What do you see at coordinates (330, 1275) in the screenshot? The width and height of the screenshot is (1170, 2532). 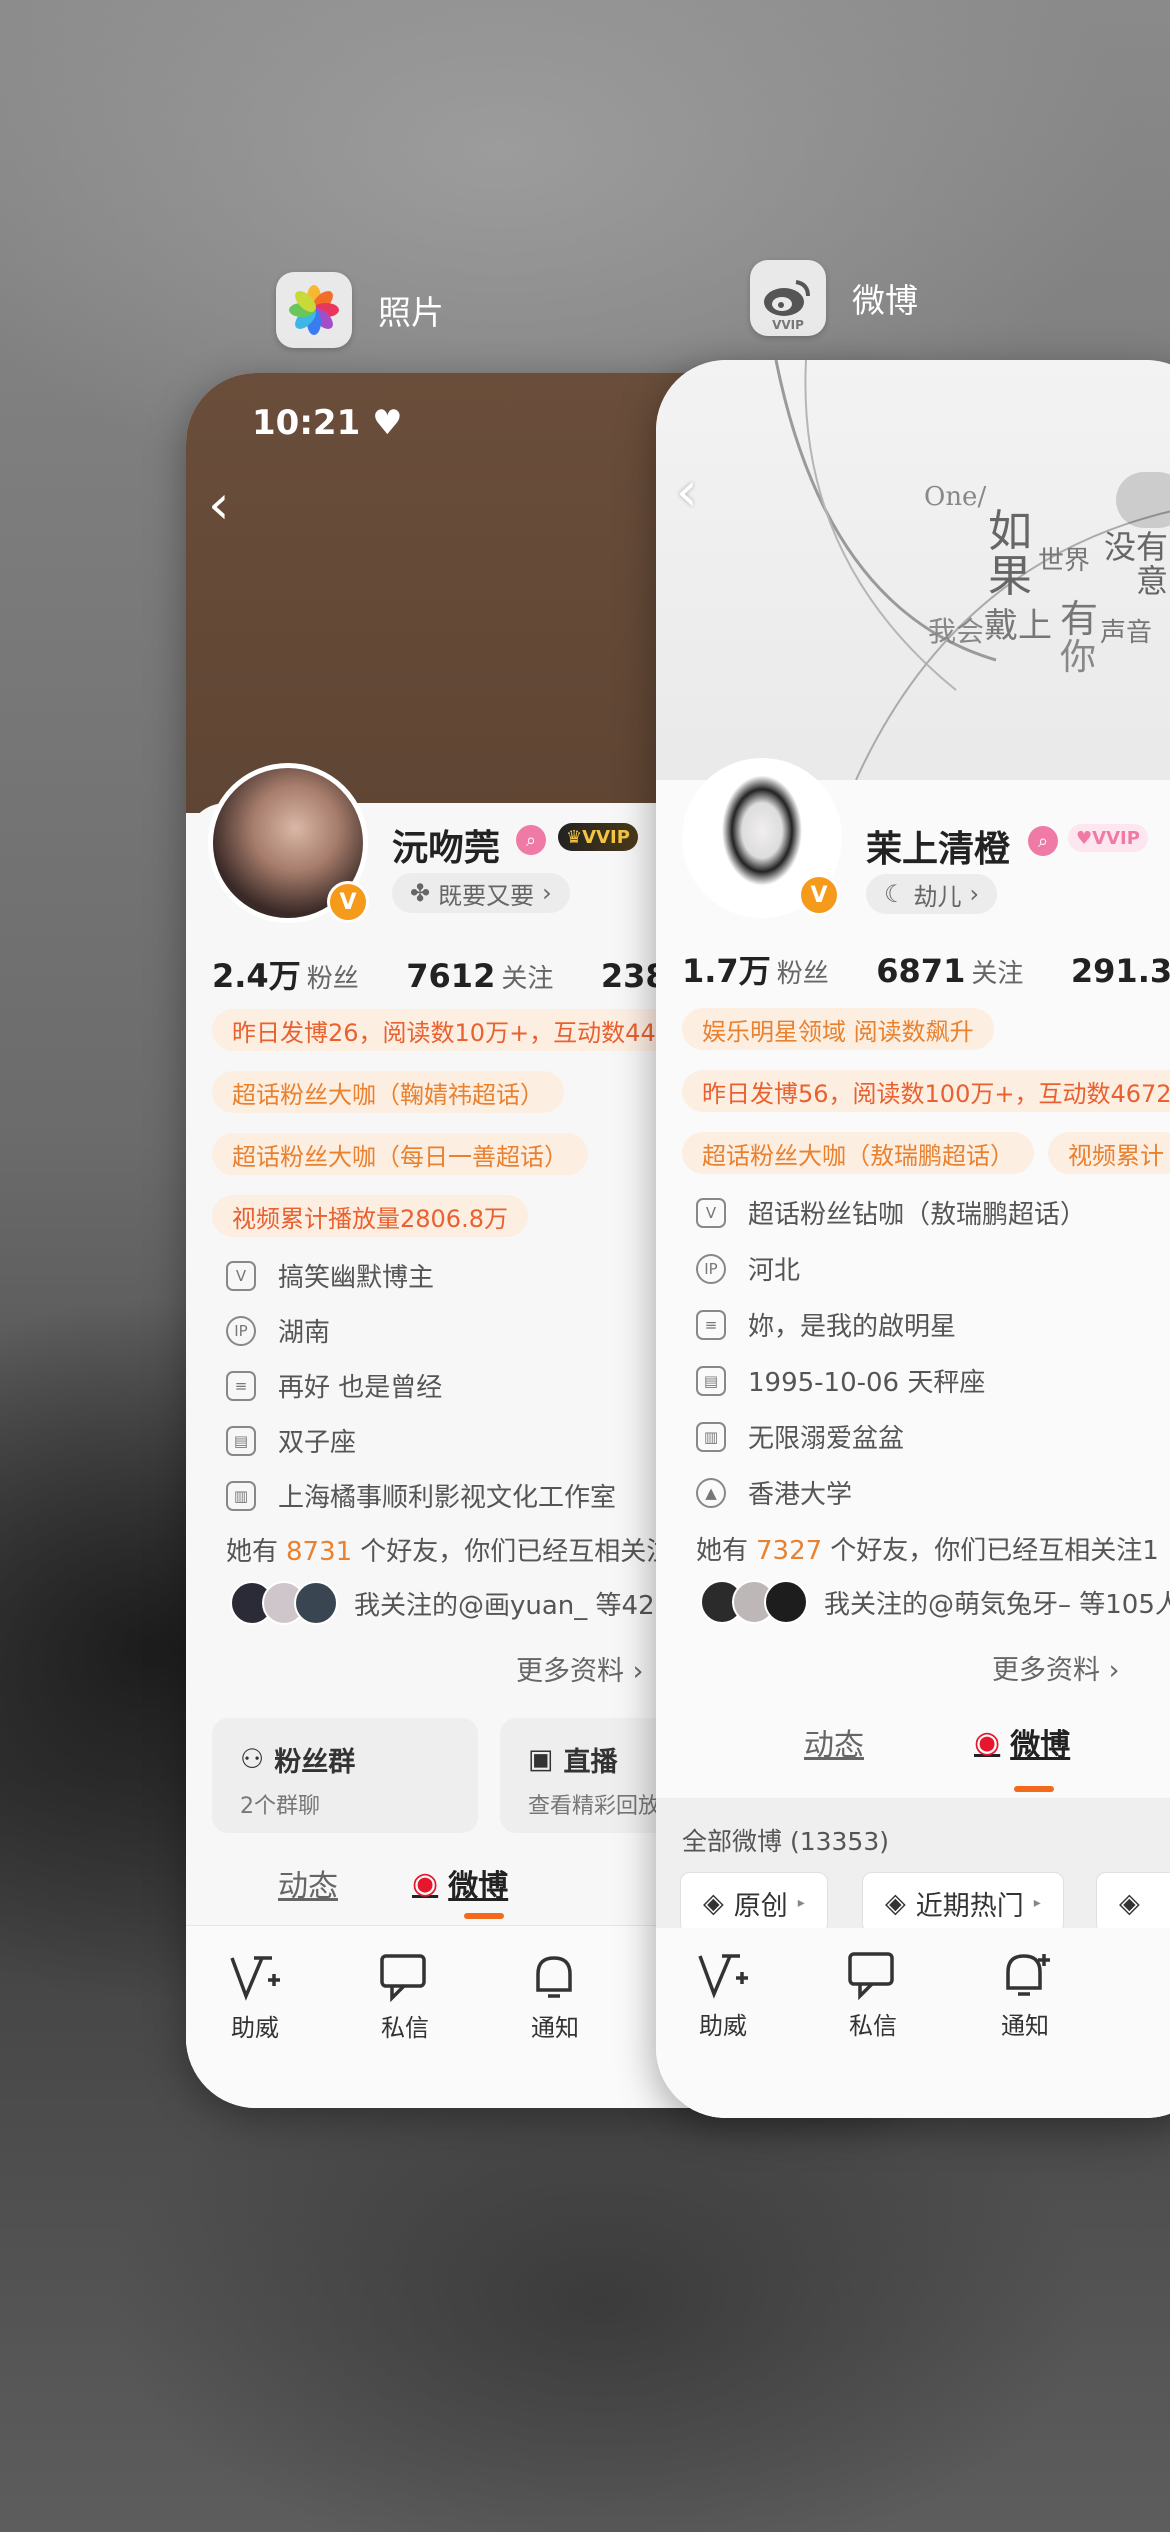 I see `info-row: V 搞笑幽默博主` at bounding box center [330, 1275].